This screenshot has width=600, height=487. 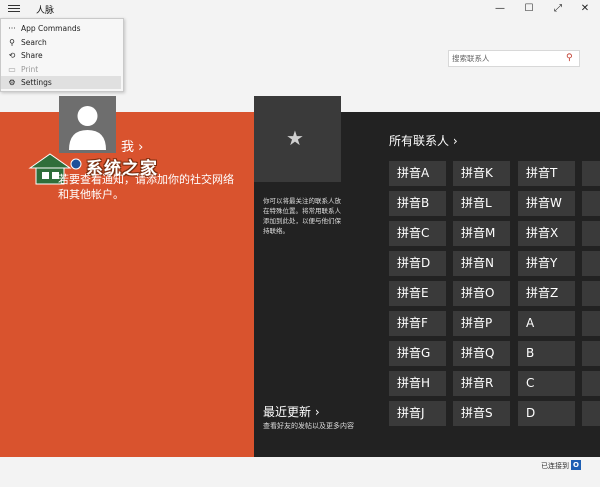 What do you see at coordinates (505, 58) in the screenshot?
I see `search-input` at bounding box center [505, 58].